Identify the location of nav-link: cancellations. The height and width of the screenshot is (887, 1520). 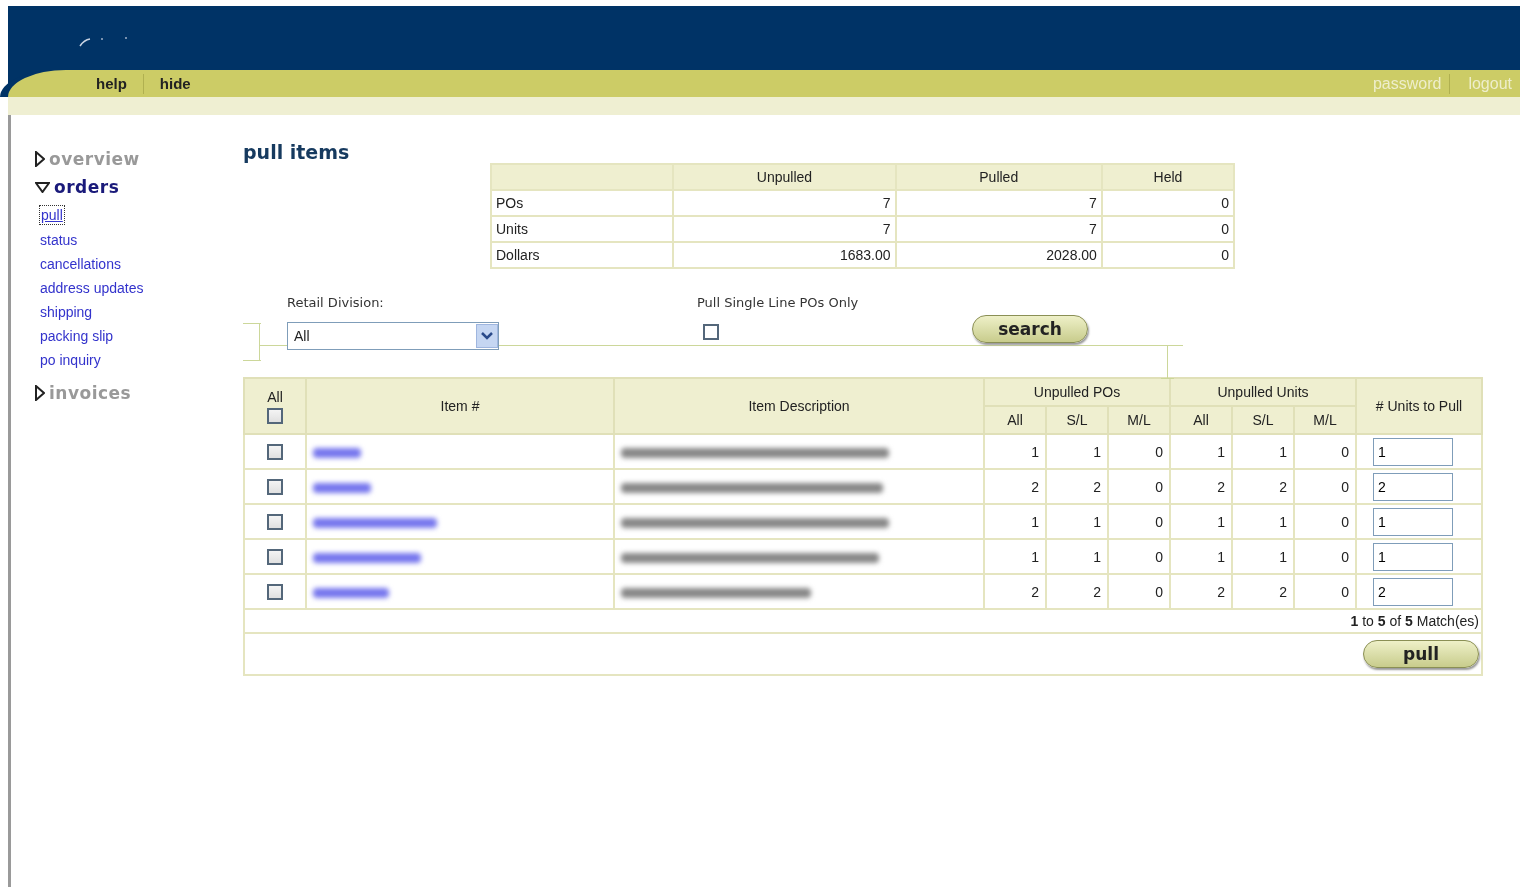
(80, 264).